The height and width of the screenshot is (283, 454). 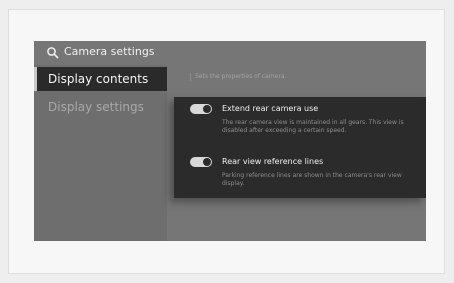 I want to click on search-icon, so click(x=53, y=53).